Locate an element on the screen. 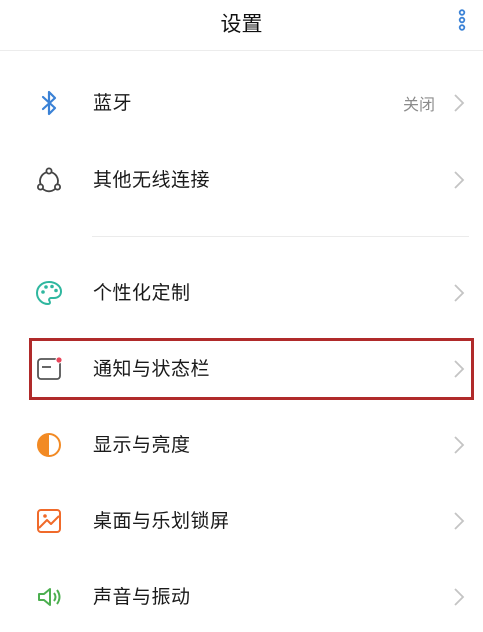 This screenshot has width=483, height=632. settings-item-sound-vibration: 声音与振动 is located at coordinates (241, 597).